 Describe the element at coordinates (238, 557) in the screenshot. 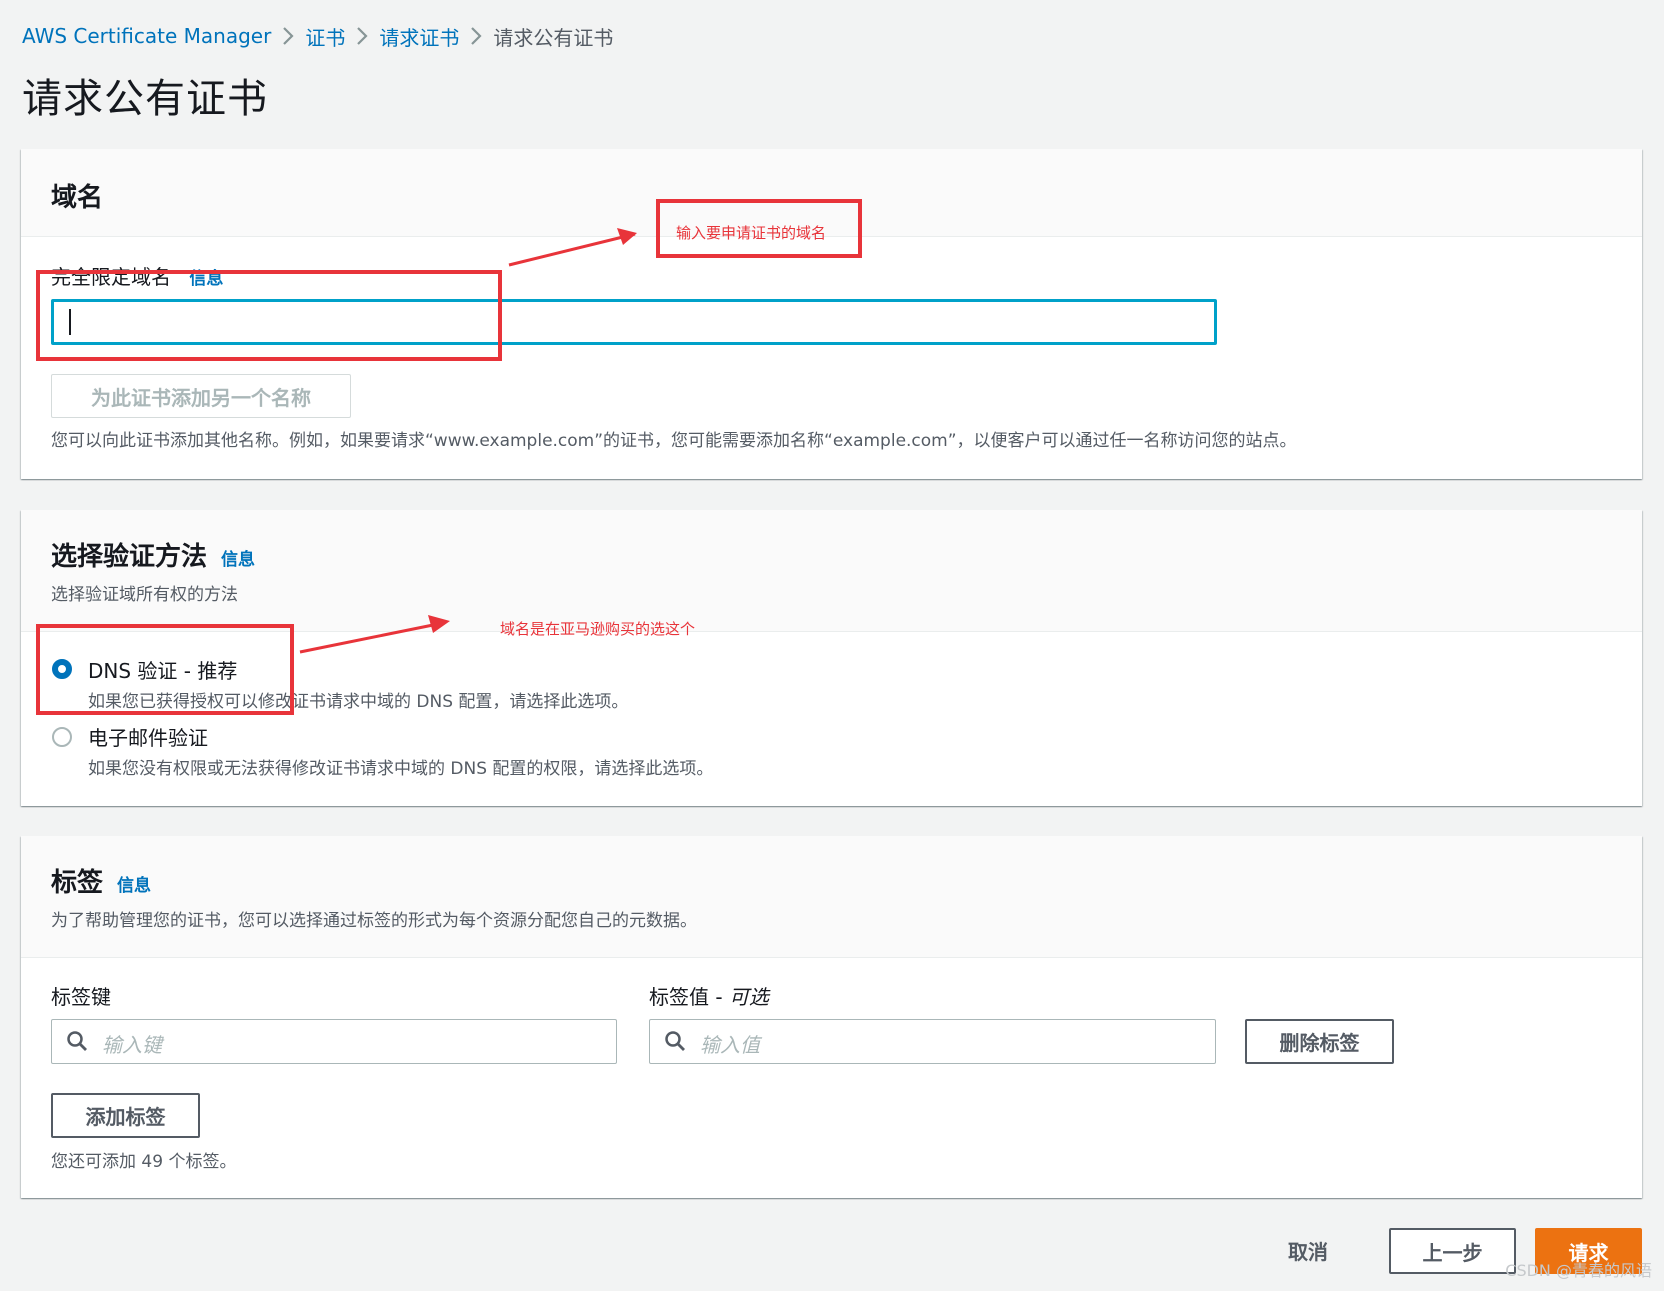

I see `validation-info-link: 信息` at that location.